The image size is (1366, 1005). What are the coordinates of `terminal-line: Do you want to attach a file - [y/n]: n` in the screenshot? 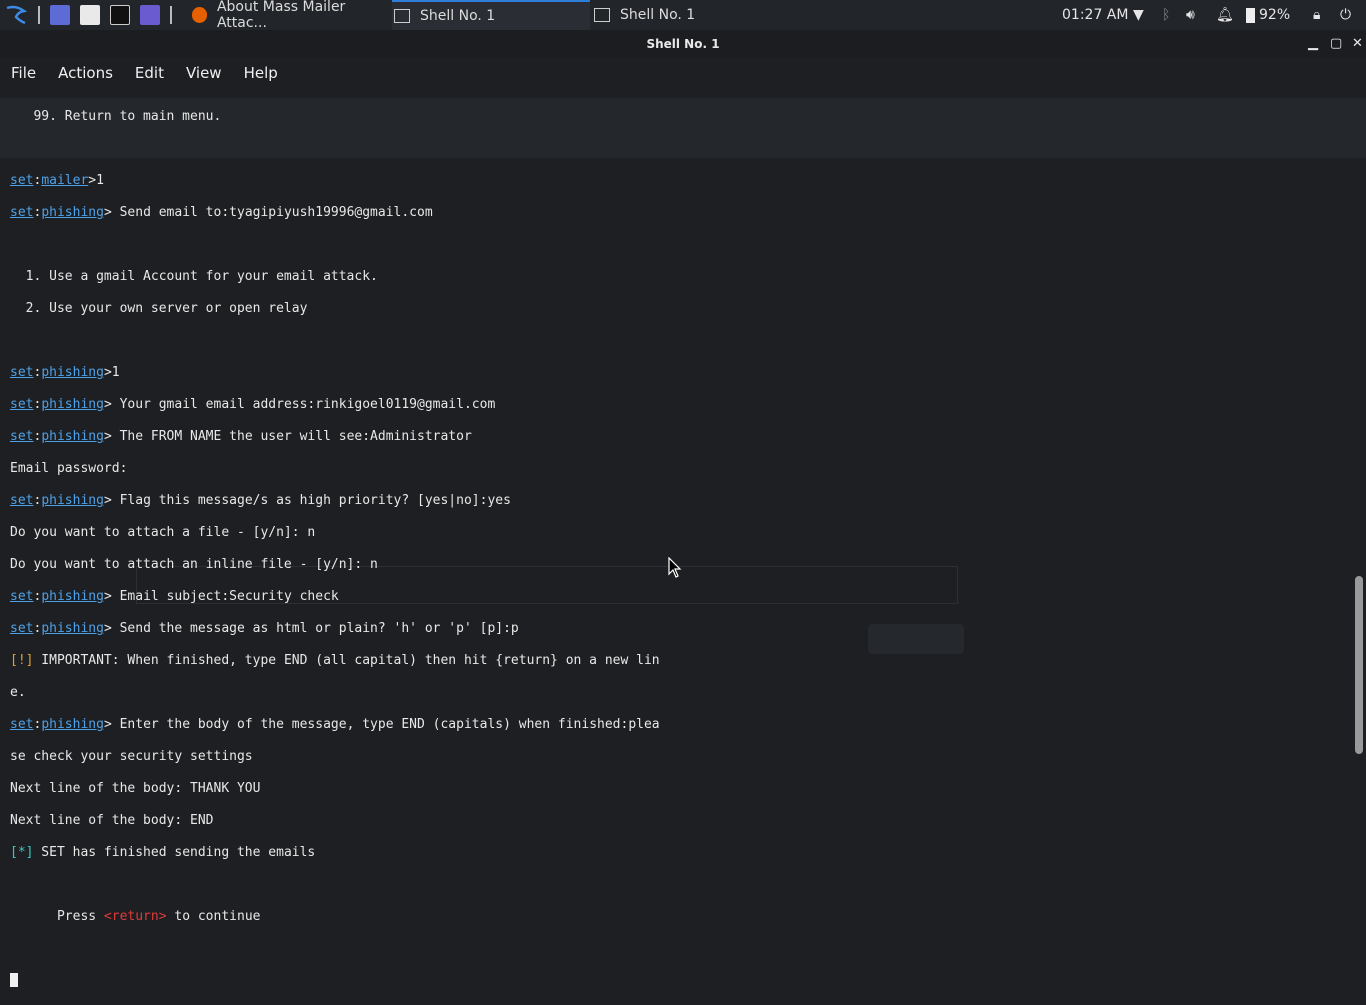 It's located at (163, 532).